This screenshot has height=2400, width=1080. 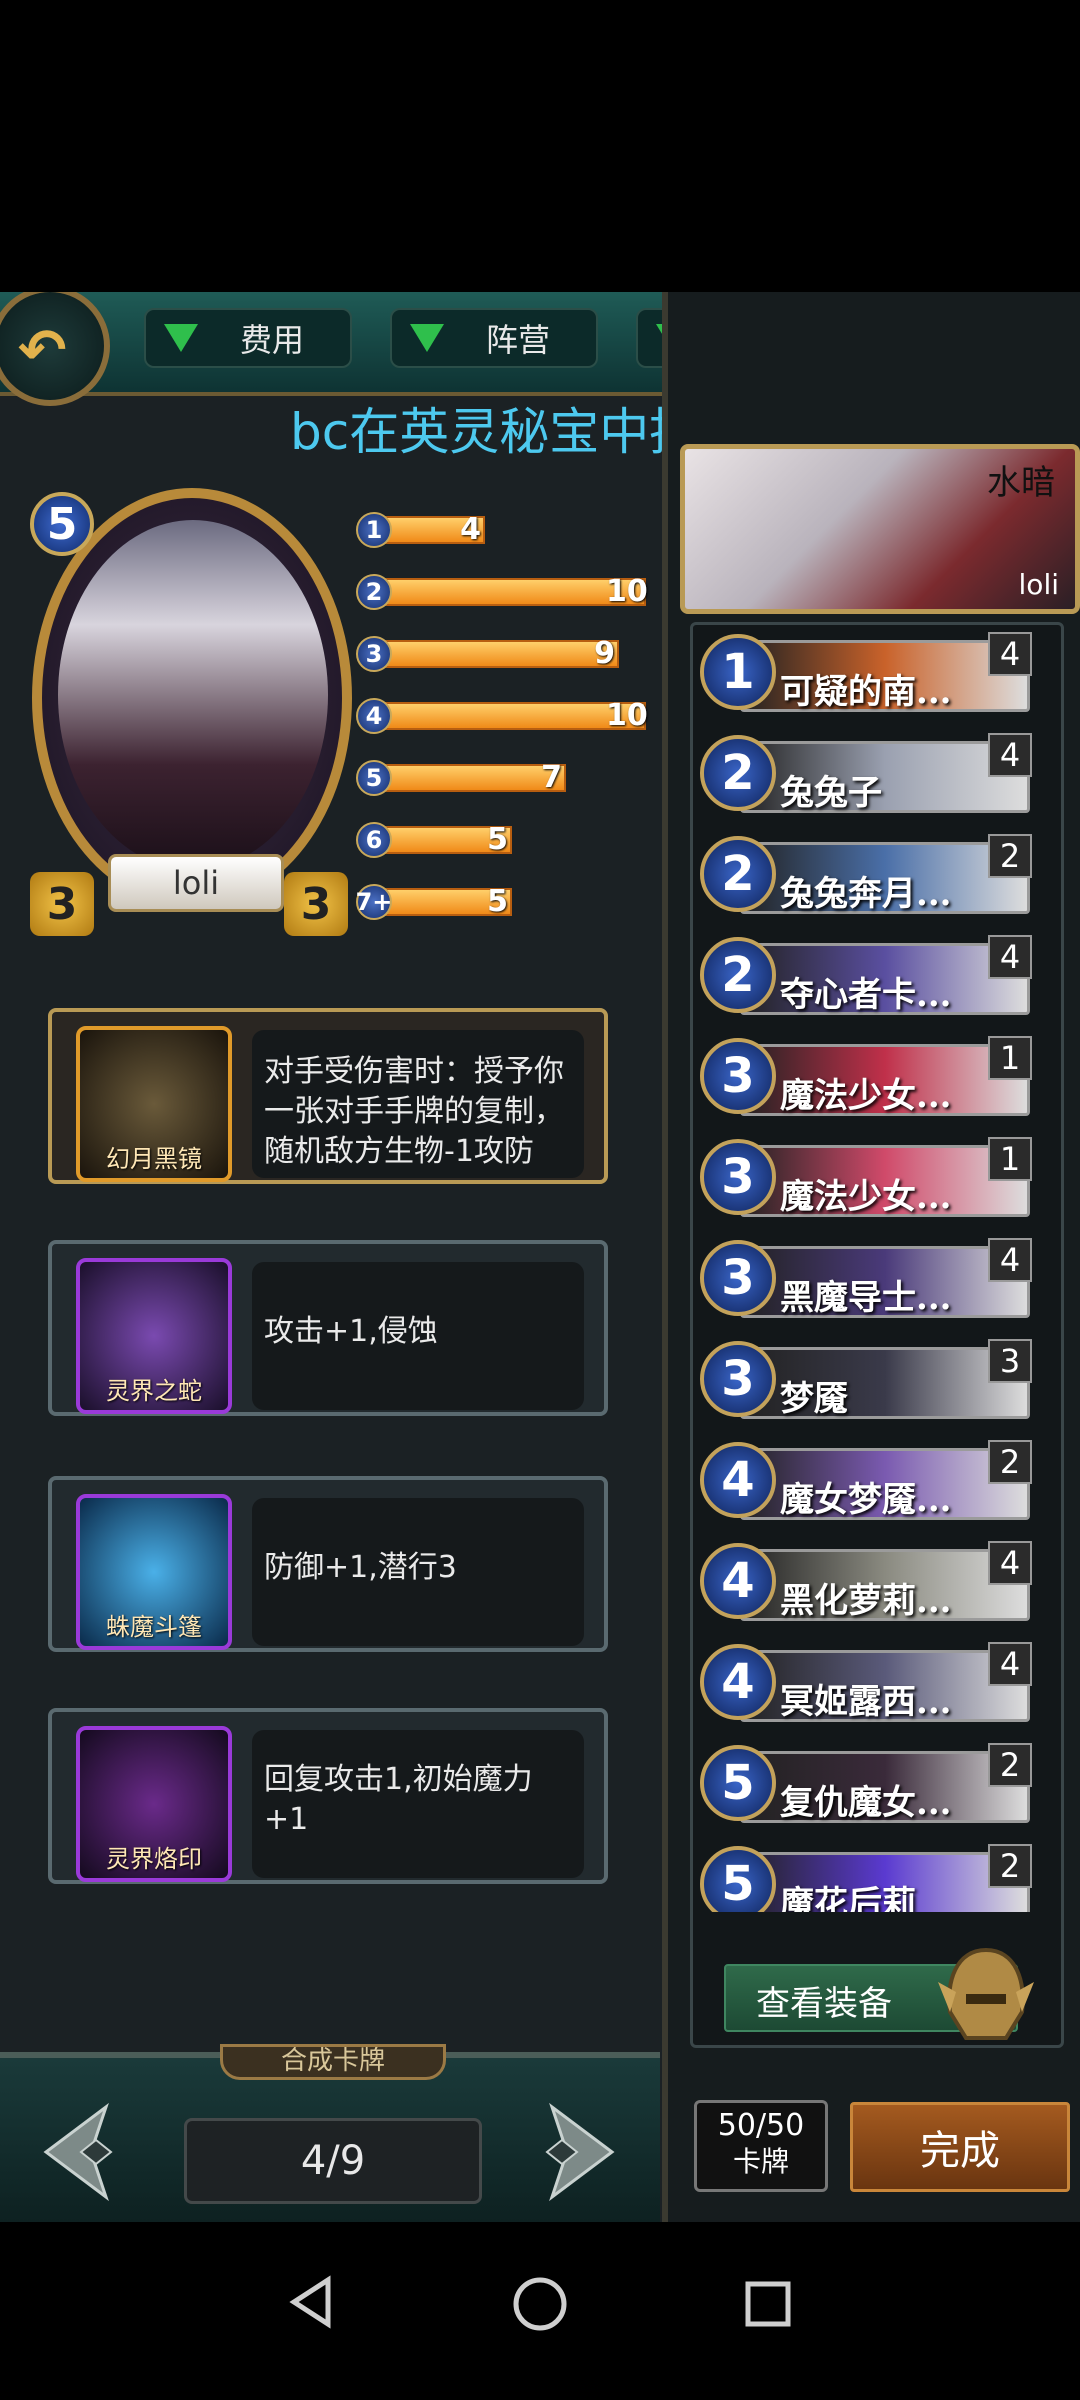 I want to click on view-equipment-label: 查看装备, so click(x=824, y=2004).